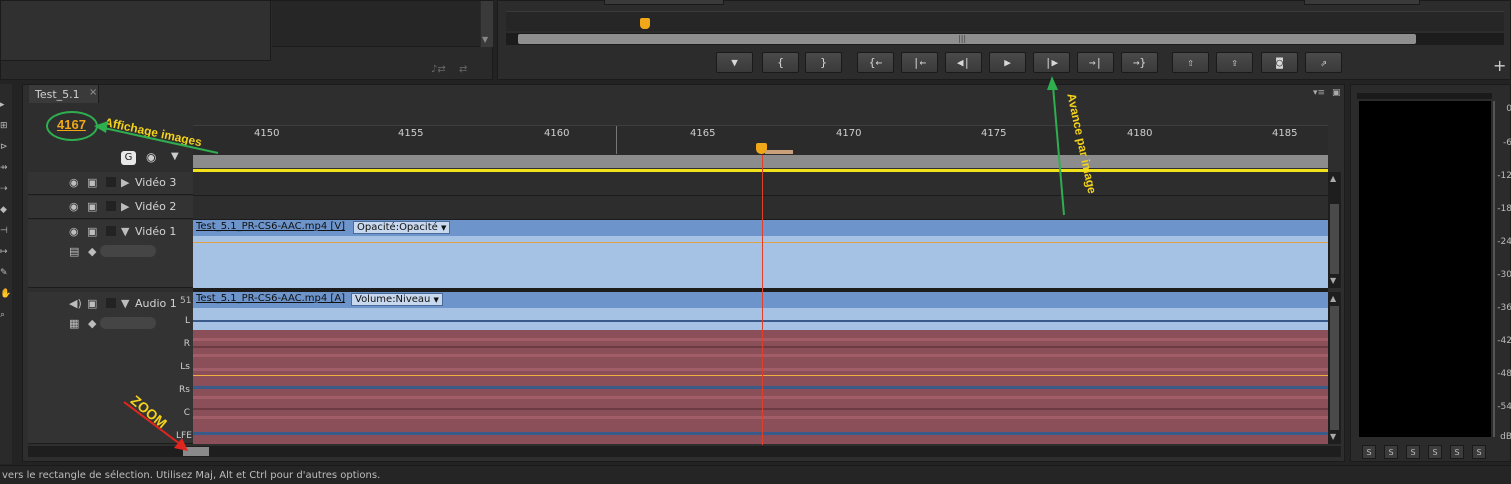  I want to click on annotation-arrow-zoom, so click(155, 426).